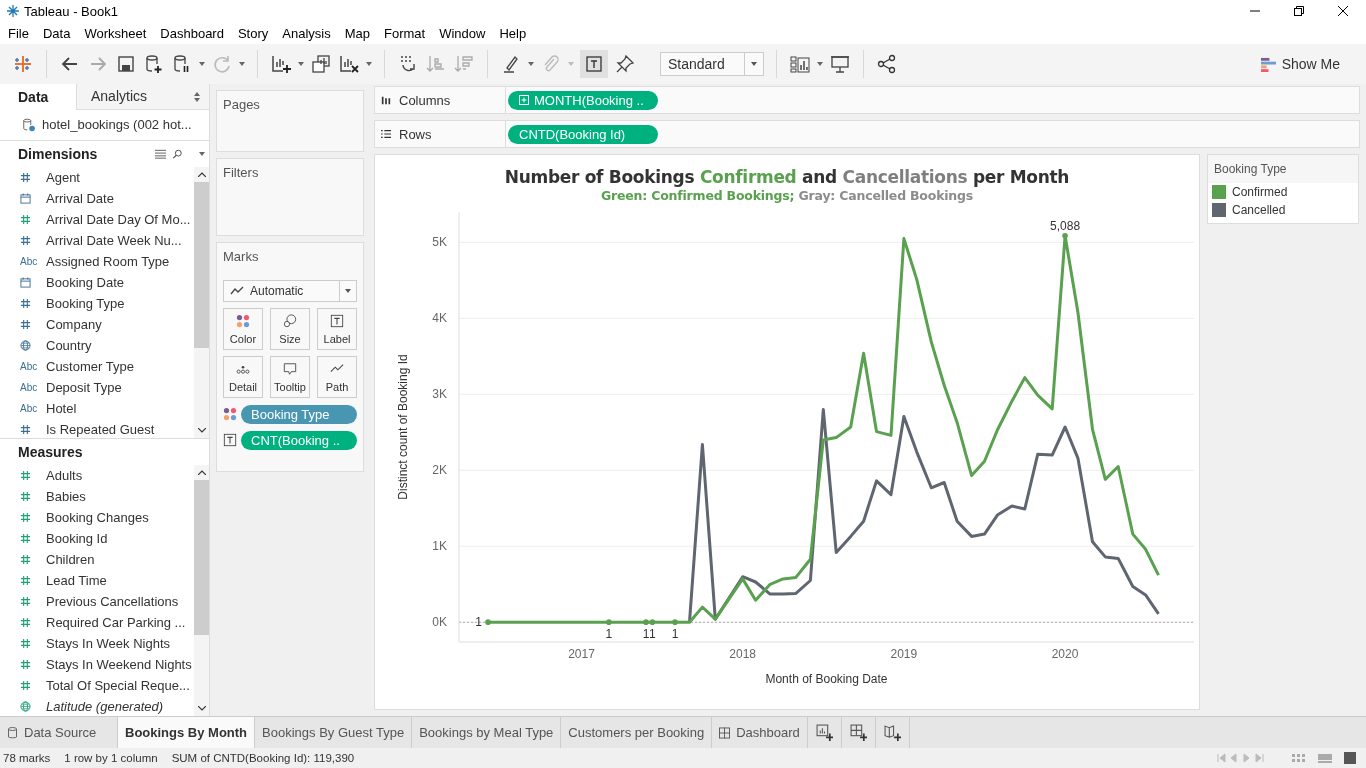 The width and height of the screenshot is (1366, 768). I want to click on menu-item: Worksheet, so click(115, 33).